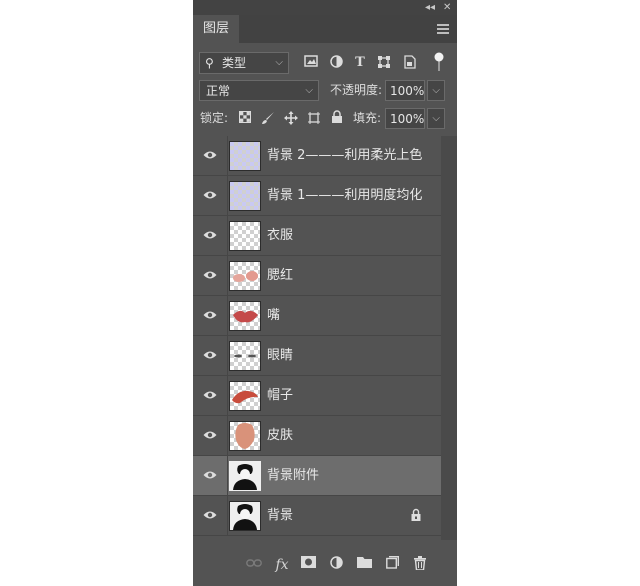  I want to click on layer-row: 眼睛, so click(317, 356).